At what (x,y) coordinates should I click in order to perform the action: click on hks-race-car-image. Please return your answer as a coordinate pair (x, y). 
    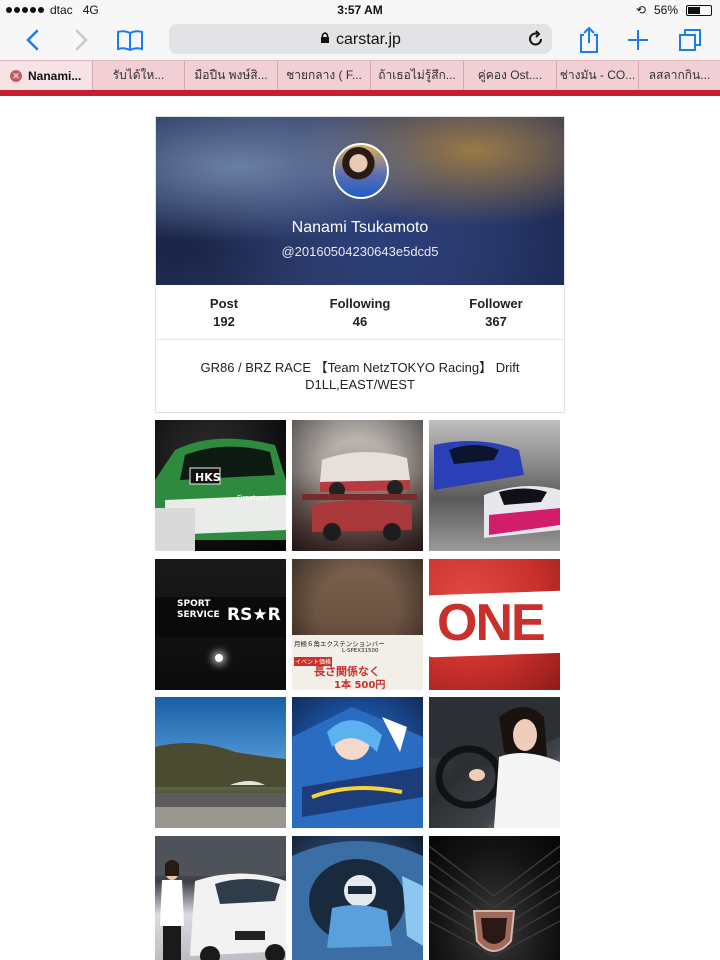
    Looking at the image, I should click on (220, 494).